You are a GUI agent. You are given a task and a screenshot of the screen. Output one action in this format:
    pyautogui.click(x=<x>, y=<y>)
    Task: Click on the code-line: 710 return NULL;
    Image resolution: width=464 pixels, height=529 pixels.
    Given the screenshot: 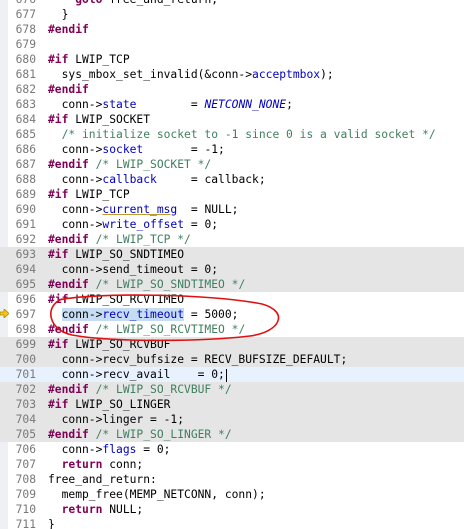 What is the action you would take?
    pyautogui.click(x=232, y=509)
    